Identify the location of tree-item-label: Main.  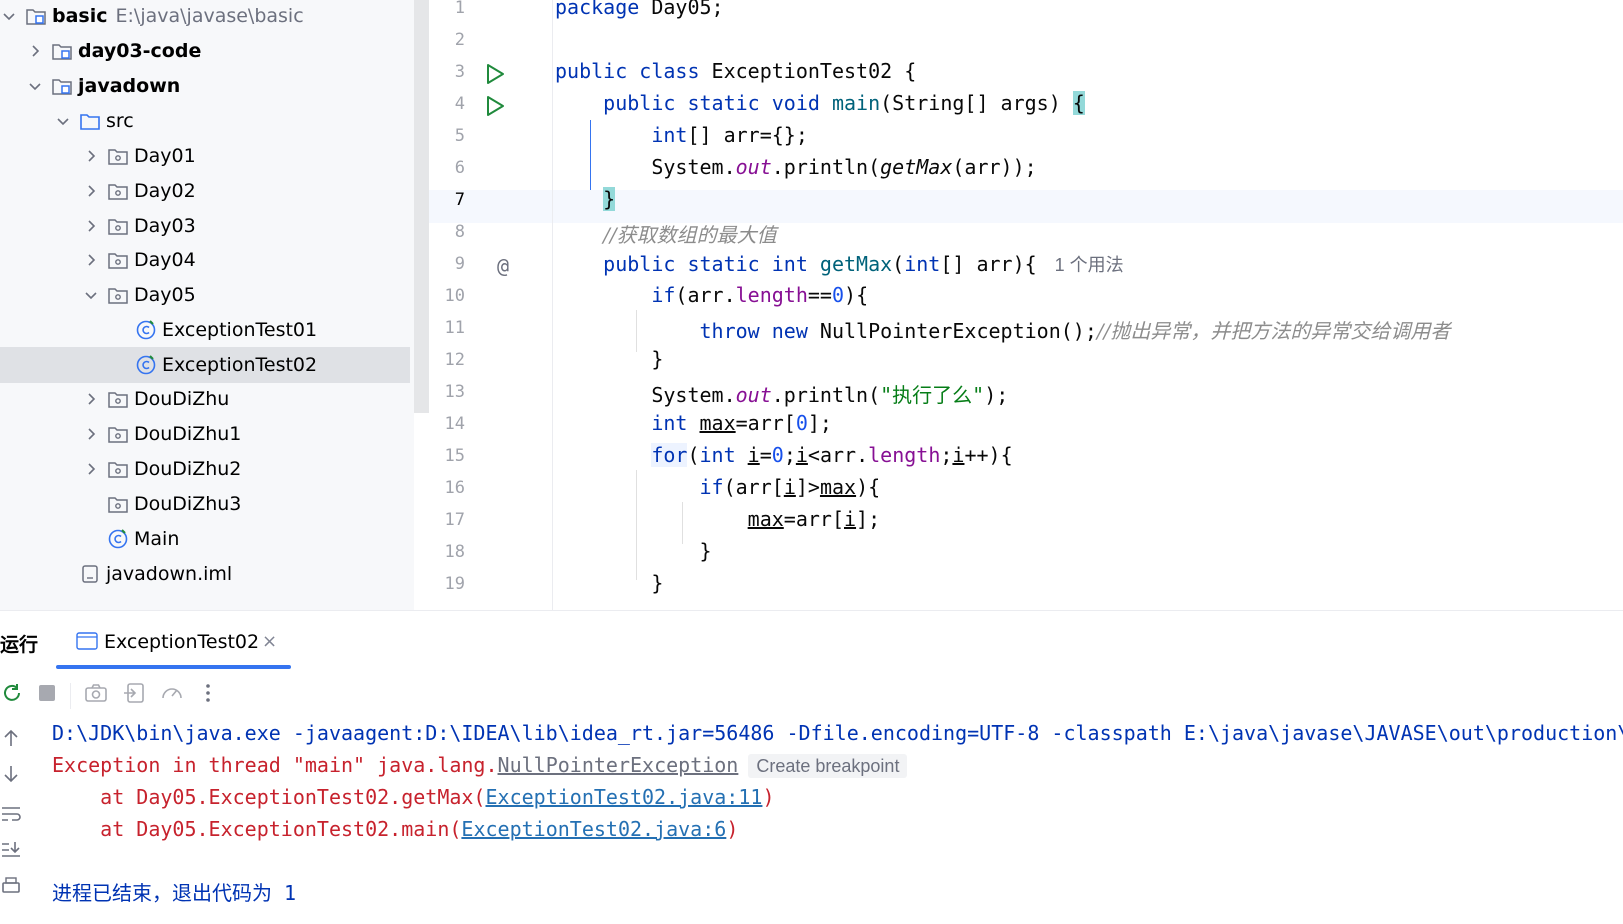
(157, 539).